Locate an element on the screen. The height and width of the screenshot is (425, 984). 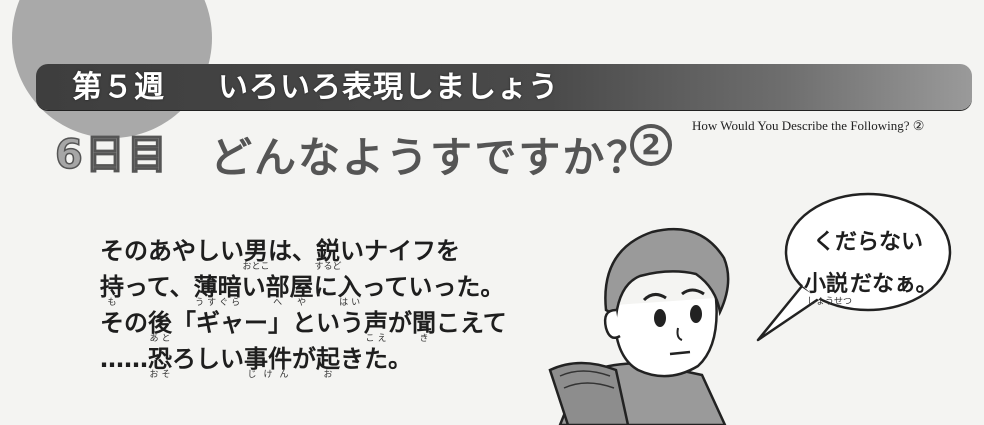
kanji: 部屋 is located at coordinates (289, 287).